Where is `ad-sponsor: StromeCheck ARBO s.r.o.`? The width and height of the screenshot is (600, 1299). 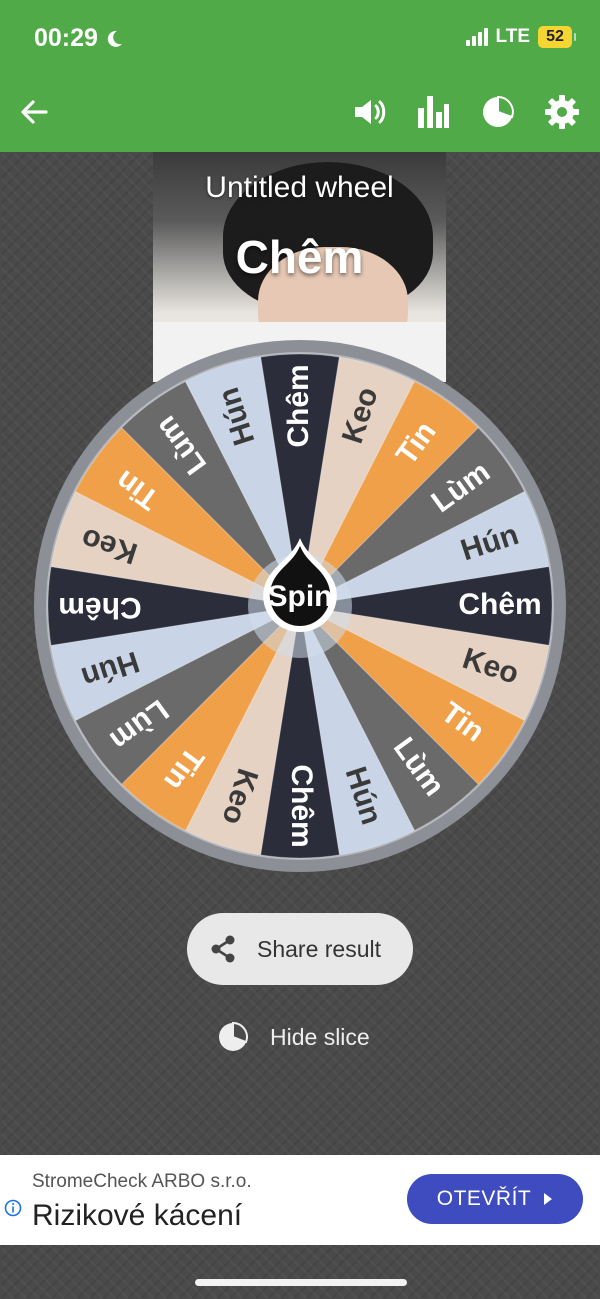
ad-sponsor: StromeCheck ARBO s.r.o. is located at coordinates (142, 1181).